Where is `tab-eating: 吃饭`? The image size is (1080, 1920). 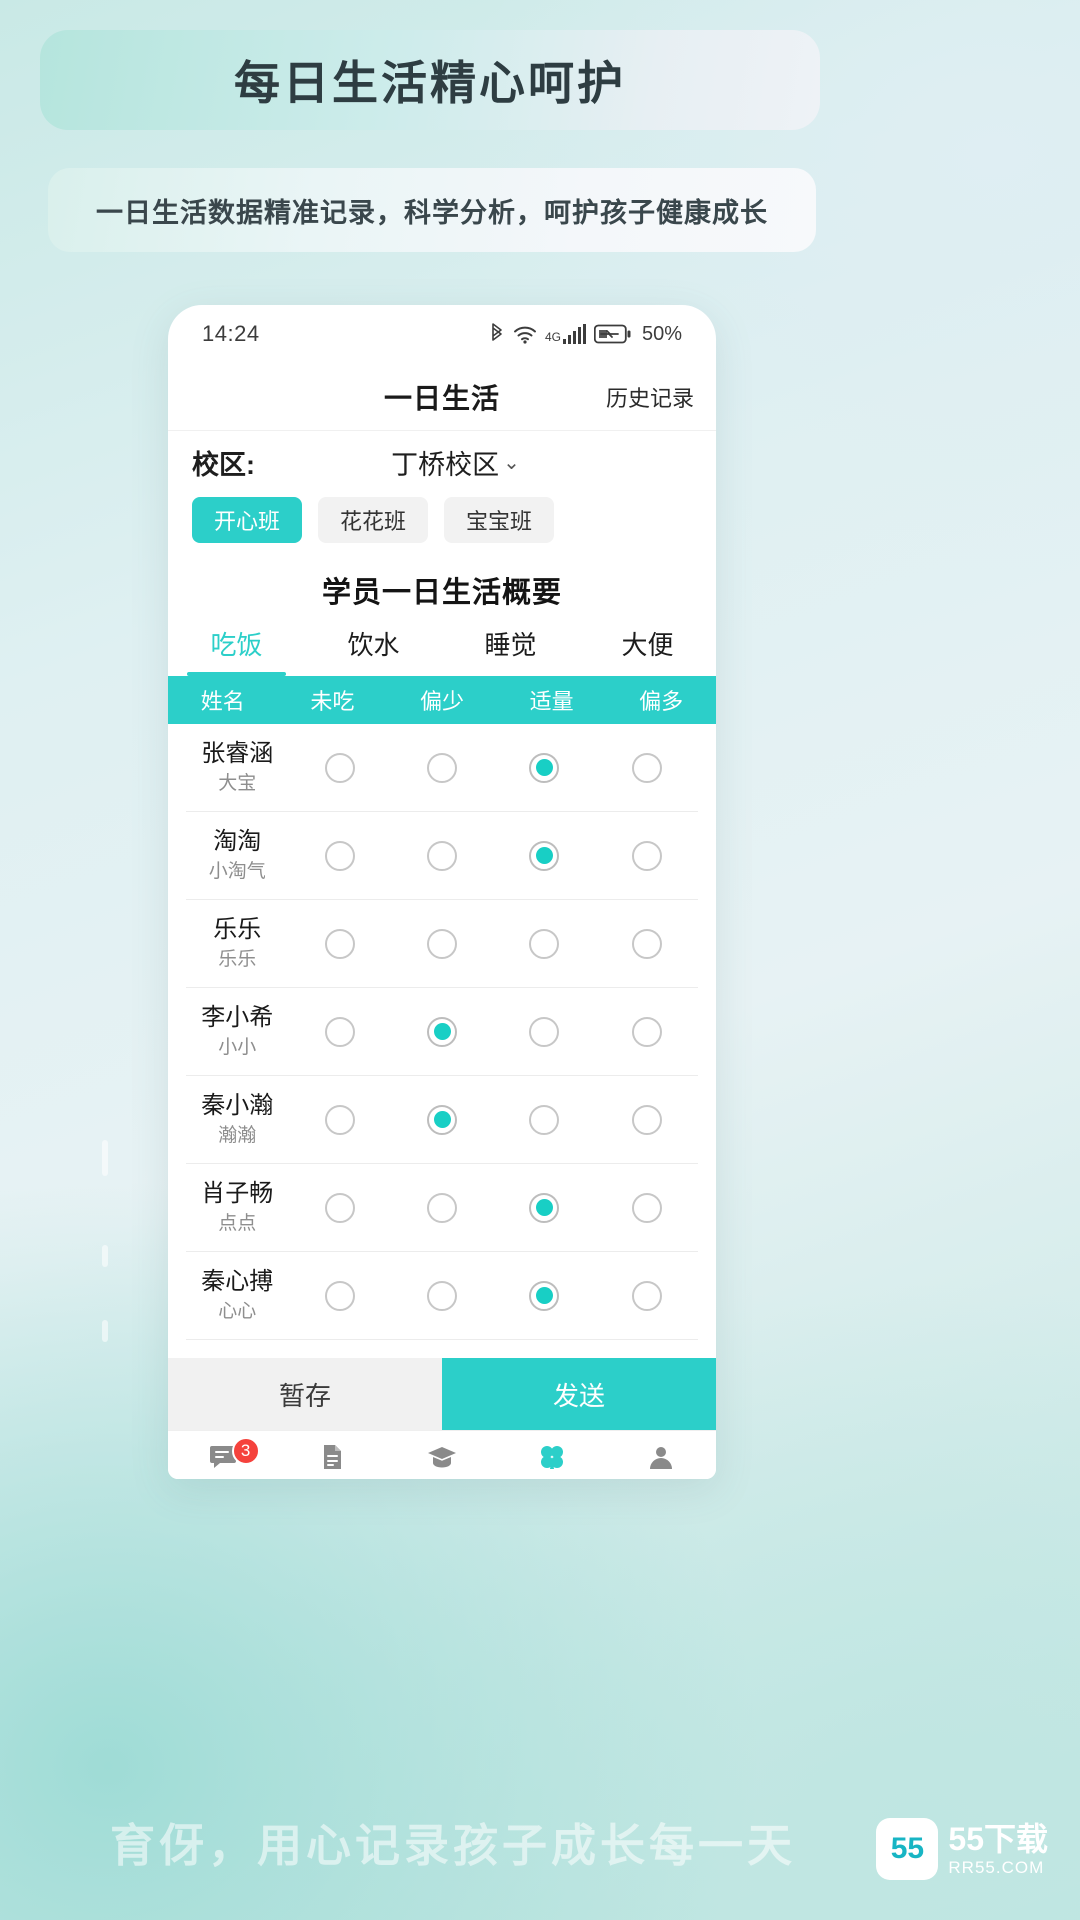 tab-eating: 吃饭 is located at coordinates (236, 650).